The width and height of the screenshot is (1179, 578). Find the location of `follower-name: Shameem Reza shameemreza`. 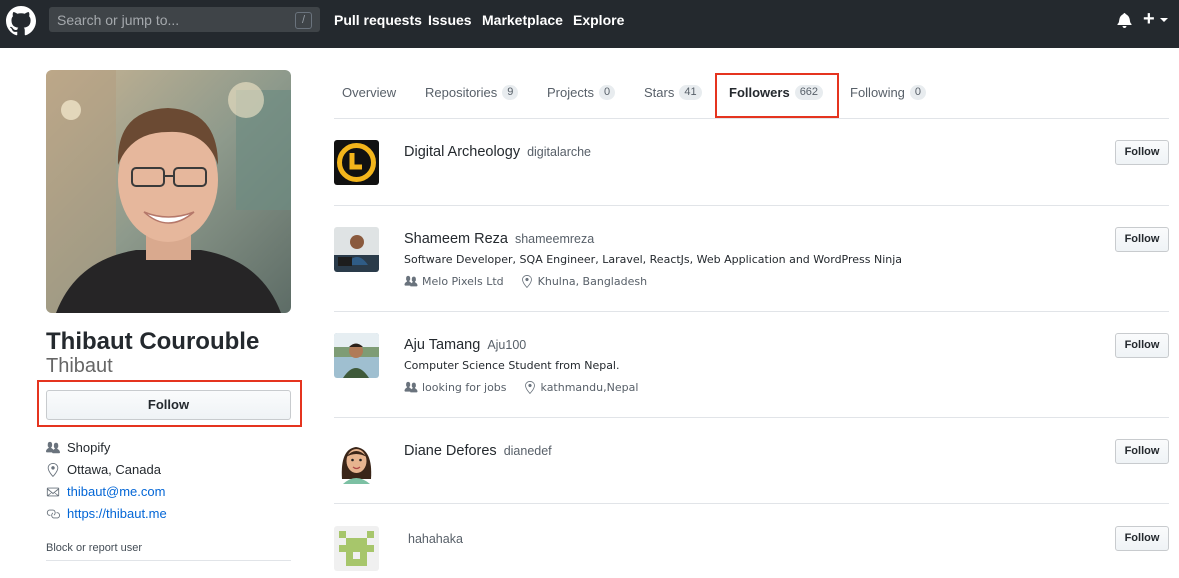

follower-name: Shameem Reza shameemreza is located at coordinates (499, 238).